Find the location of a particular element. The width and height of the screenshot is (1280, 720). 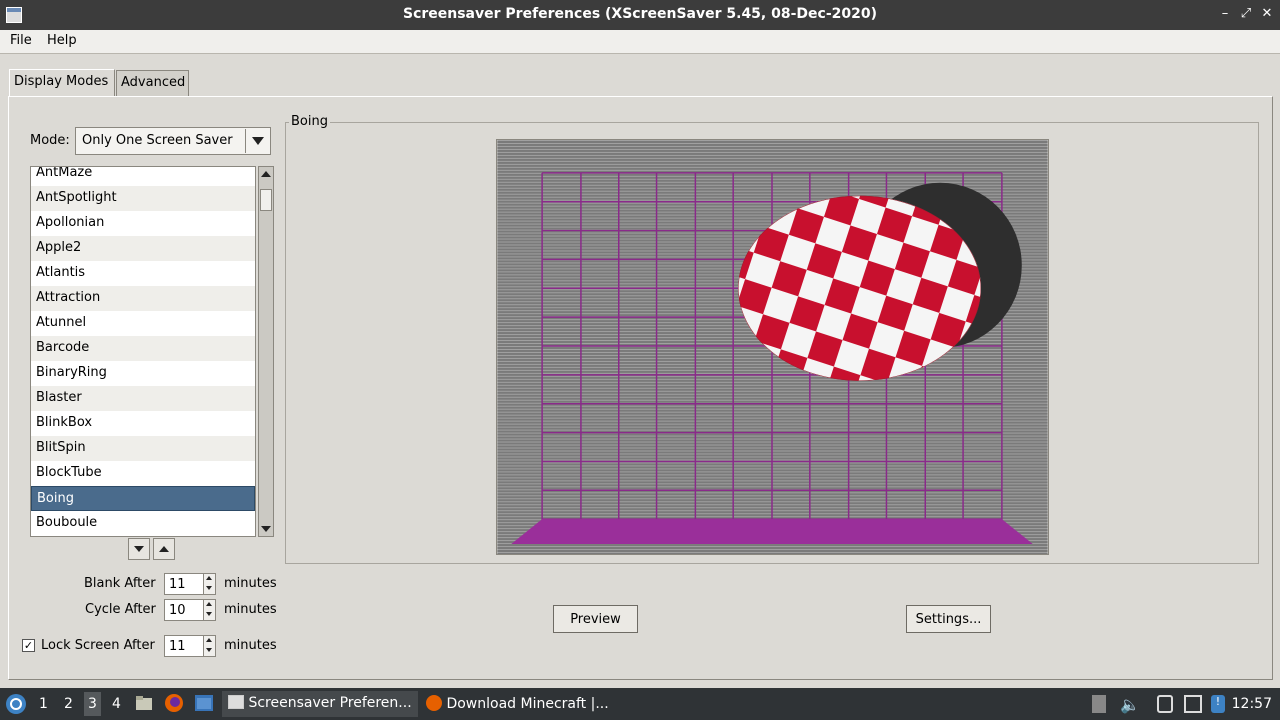

network-icon is located at coordinates (1193, 704).